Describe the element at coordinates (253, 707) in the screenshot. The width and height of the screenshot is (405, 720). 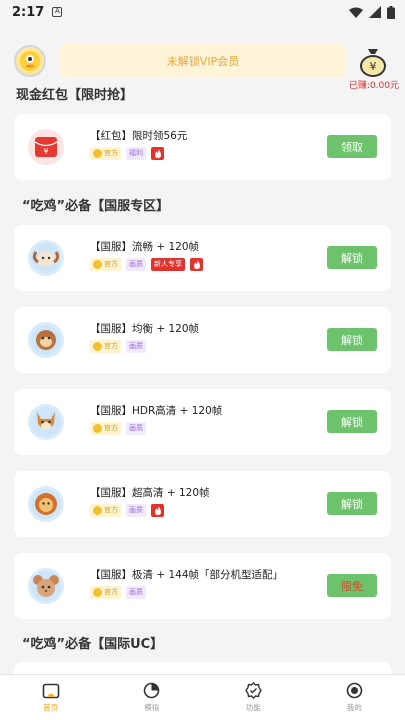
I see `nav-label: 功能` at that location.